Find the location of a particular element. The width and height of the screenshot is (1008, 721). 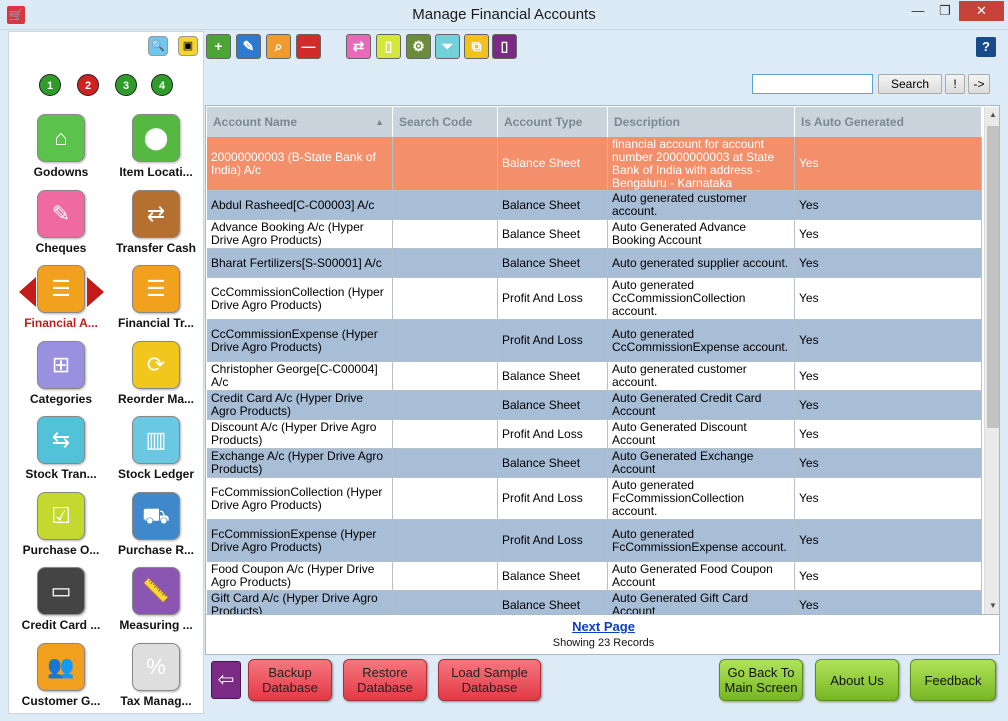

search-input is located at coordinates (812, 84).